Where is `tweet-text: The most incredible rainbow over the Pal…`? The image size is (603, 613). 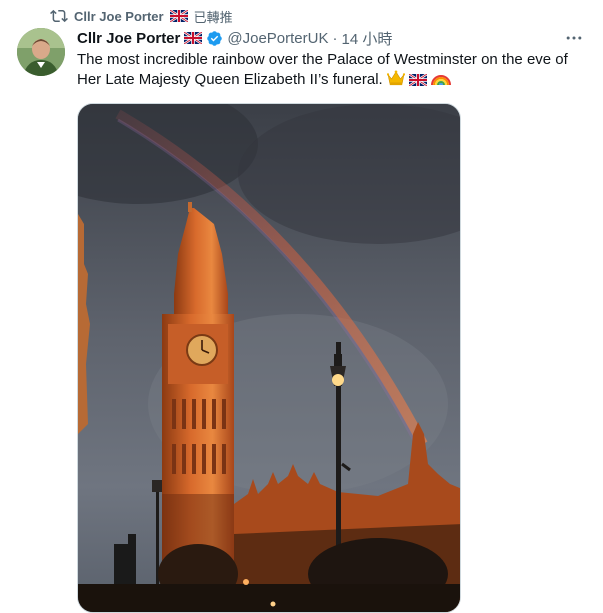 tweet-text: The most incredible rainbow over the Pal… is located at coordinates (322, 69).